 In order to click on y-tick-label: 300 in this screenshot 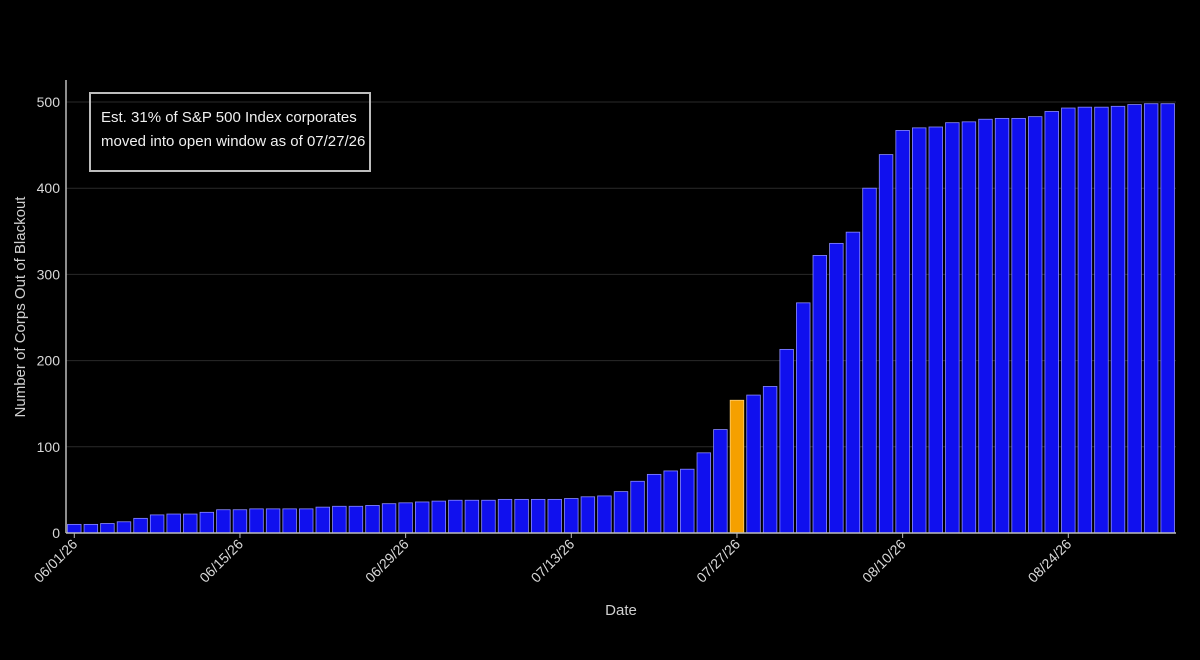, I will do `click(49, 274)`.